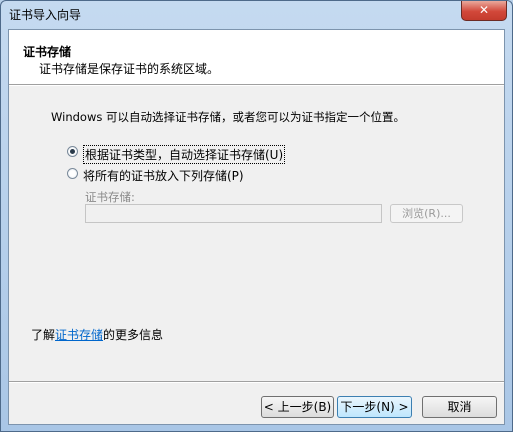 The width and height of the screenshot is (513, 432). I want to click on close-icon: ✕, so click(484, 10).